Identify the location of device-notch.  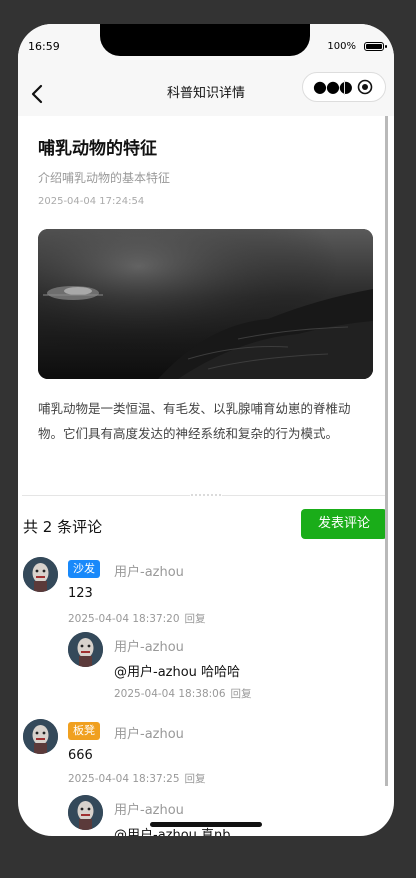
(205, 40).